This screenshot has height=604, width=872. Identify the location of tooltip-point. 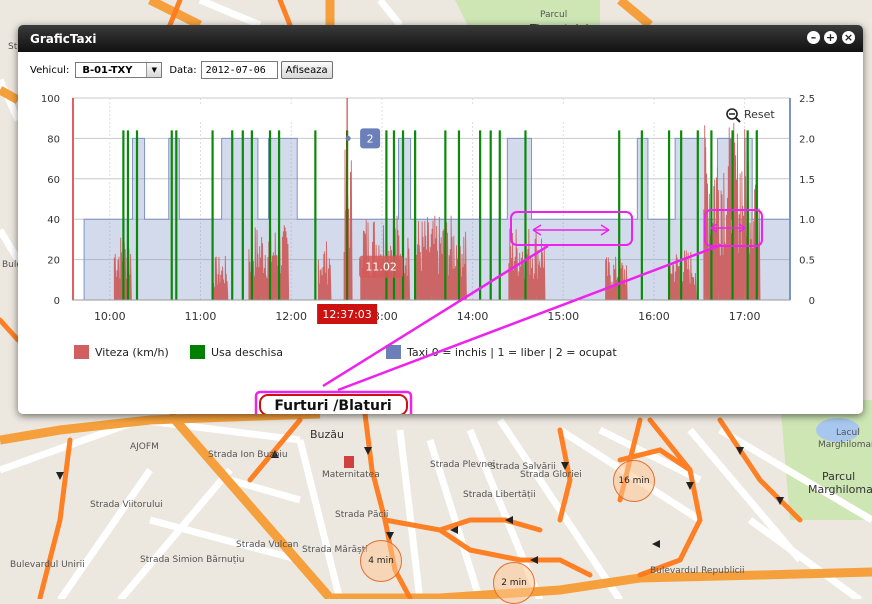
(348, 138).